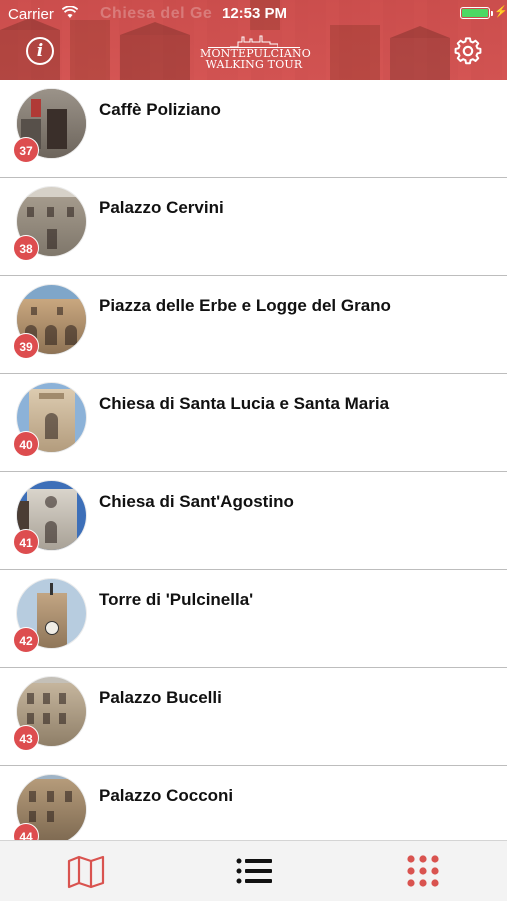 The image size is (507, 901). Describe the element at coordinates (254, 64) in the screenshot. I see `logo-line-2: WALKING TOUR` at that location.